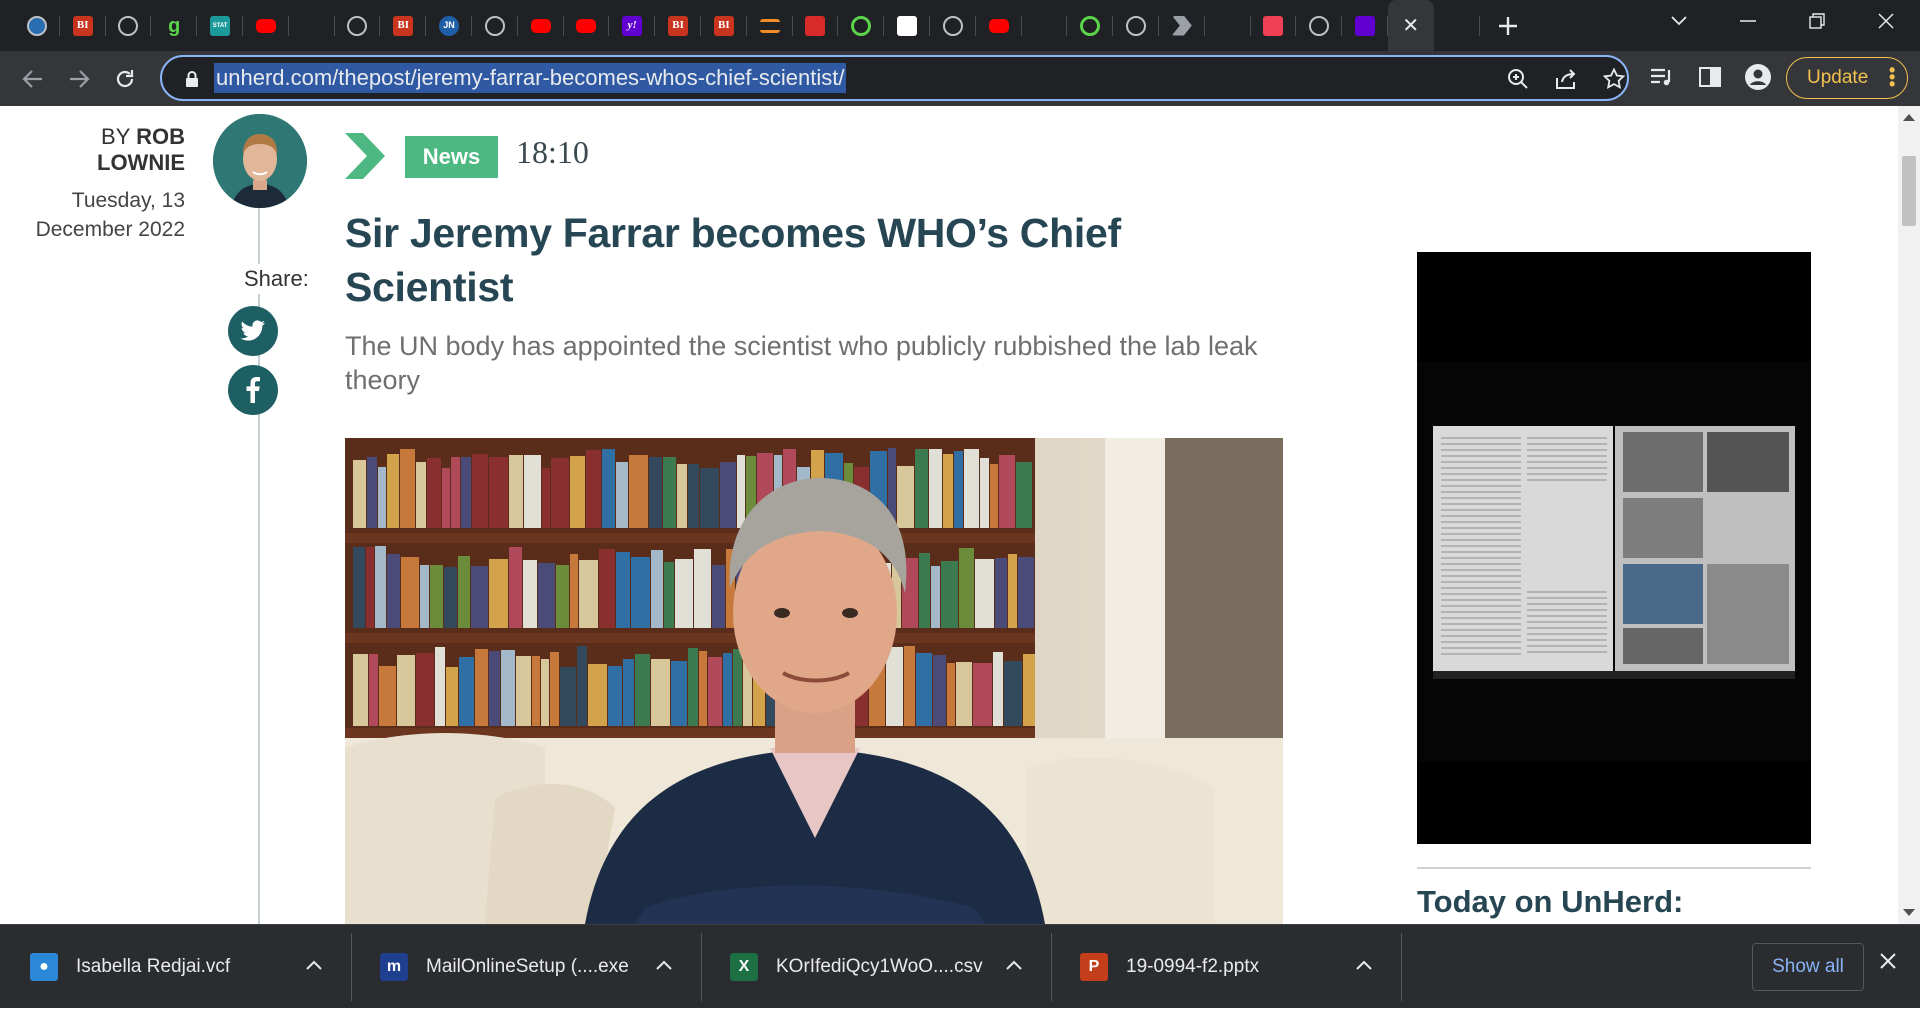 The width and height of the screenshot is (1920, 1009). What do you see at coordinates (1710, 77) in the screenshot?
I see `side-panel-icon` at bounding box center [1710, 77].